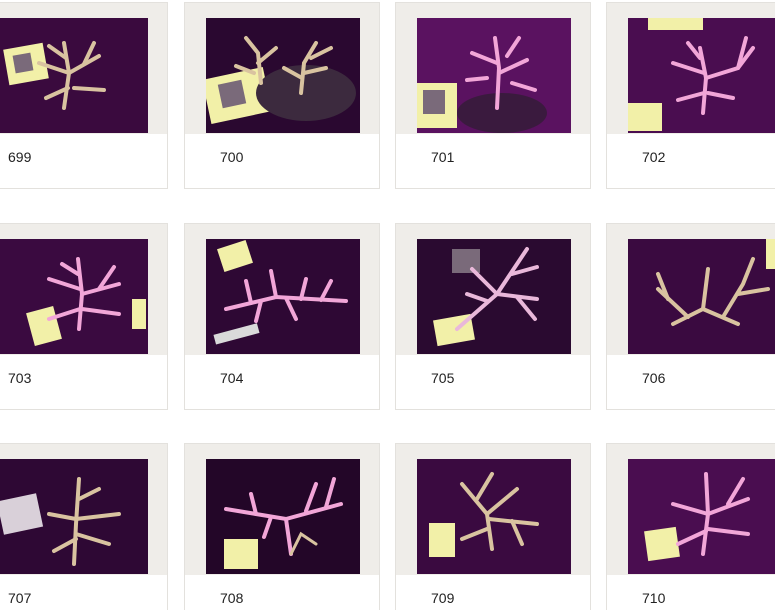 This screenshot has width=775, height=610. What do you see at coordinates (232, 157) in the screenshot?
I see `item-number: 700` at bounding box center [232, 157].